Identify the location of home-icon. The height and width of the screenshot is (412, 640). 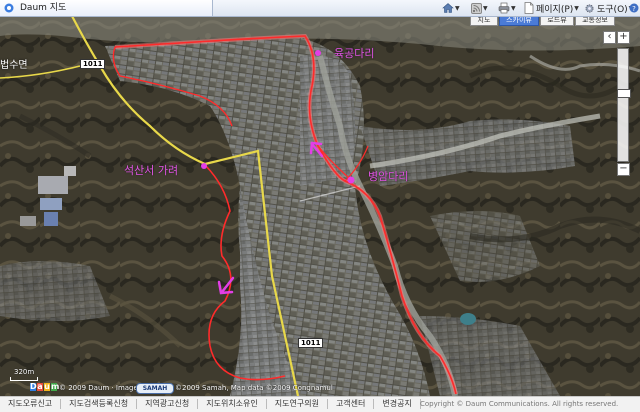
(448, 8).